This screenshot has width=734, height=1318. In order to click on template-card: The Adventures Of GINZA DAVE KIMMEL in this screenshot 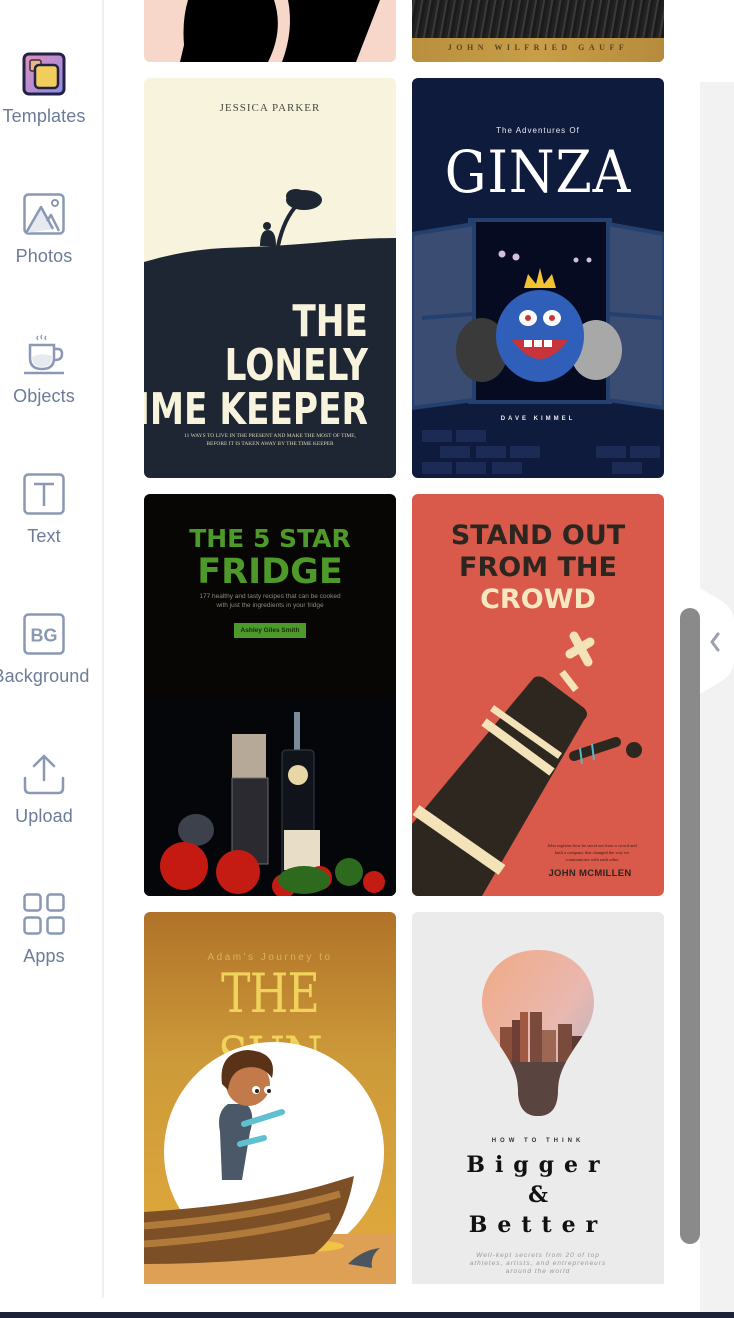, I will do `click(538, 278)`.